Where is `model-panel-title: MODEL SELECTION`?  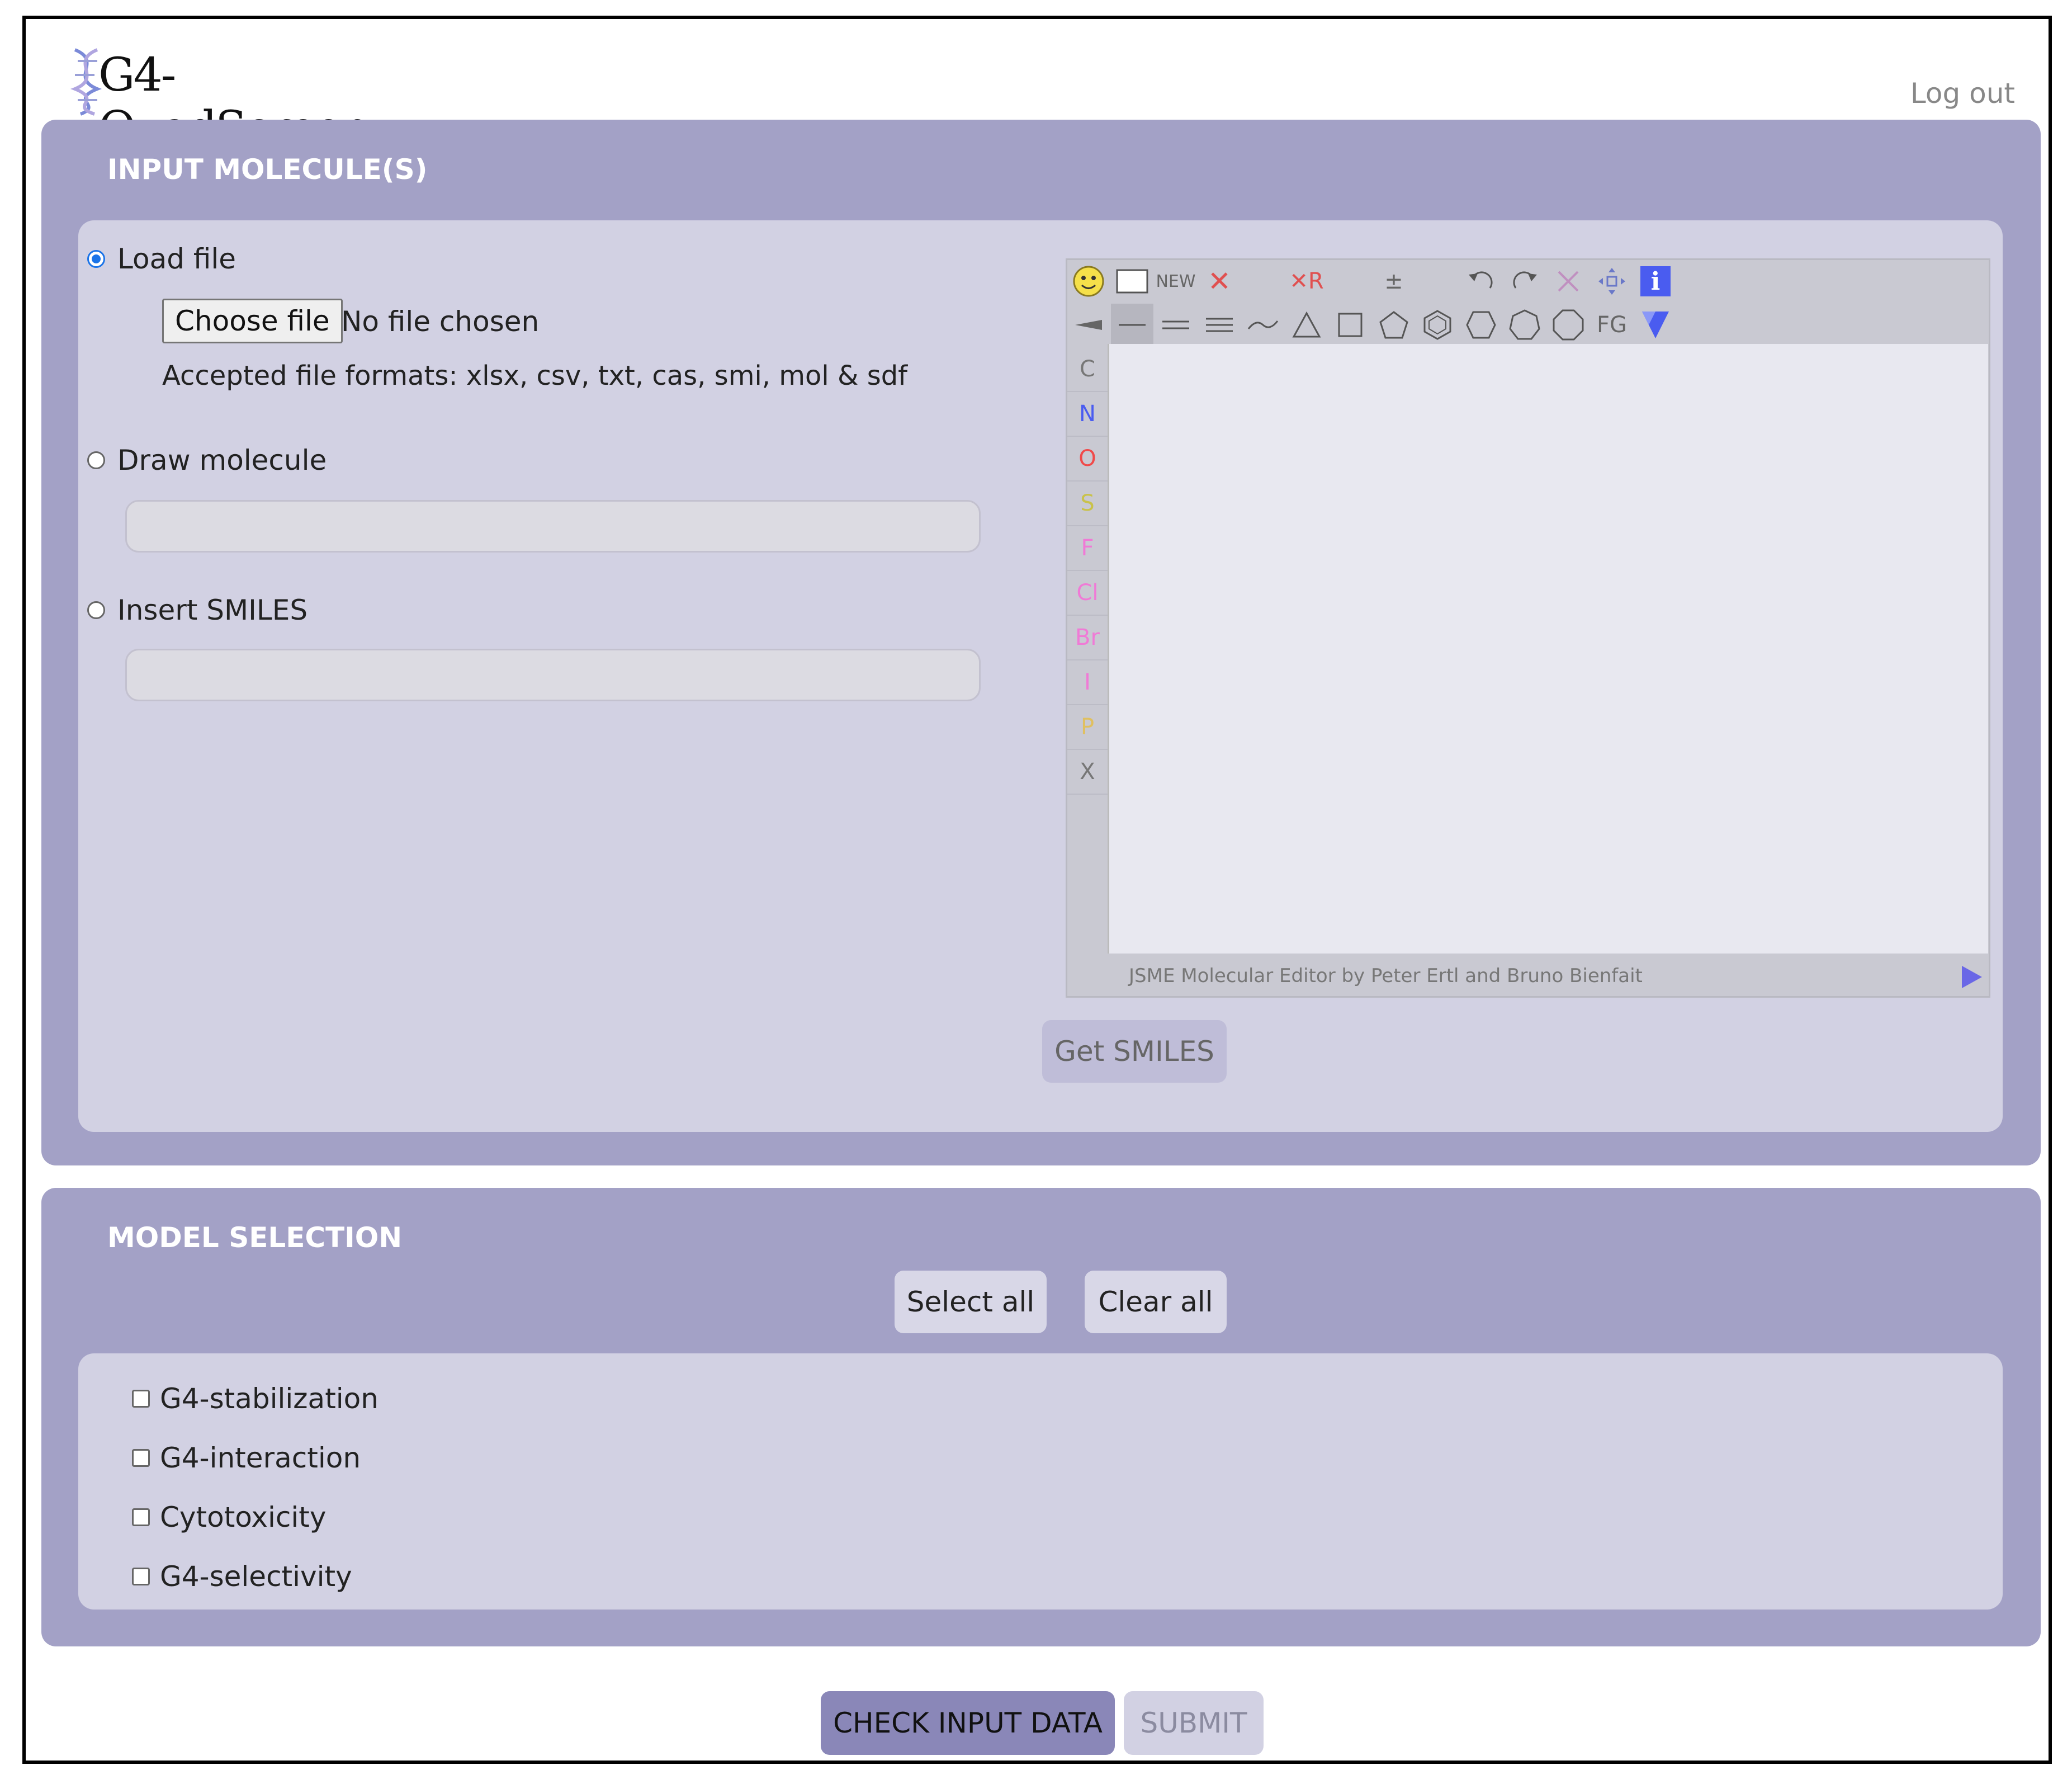
model-panel-title: MODEL SELECTION is located at coordinates (255, 1237).